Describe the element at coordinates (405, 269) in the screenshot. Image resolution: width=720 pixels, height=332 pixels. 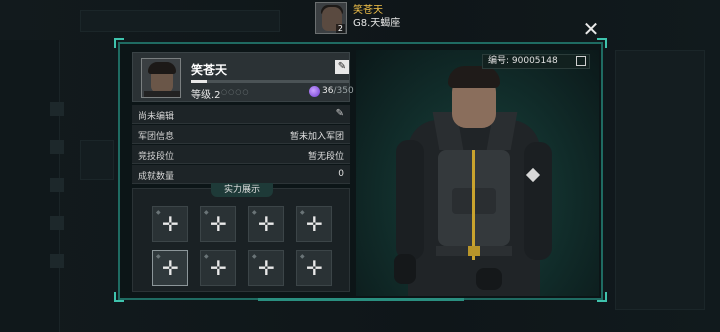
I see `character-left-hand` at that location.